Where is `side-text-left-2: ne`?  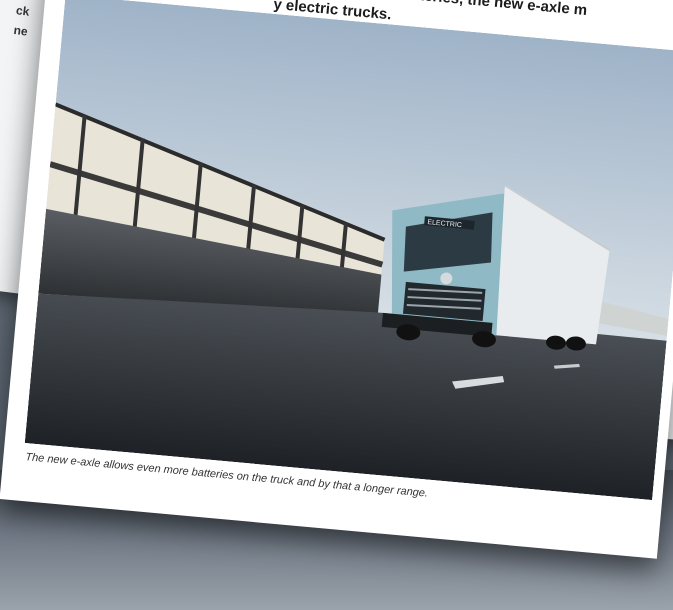
side-text-left-2: ne is located at coordinates (20, 31).